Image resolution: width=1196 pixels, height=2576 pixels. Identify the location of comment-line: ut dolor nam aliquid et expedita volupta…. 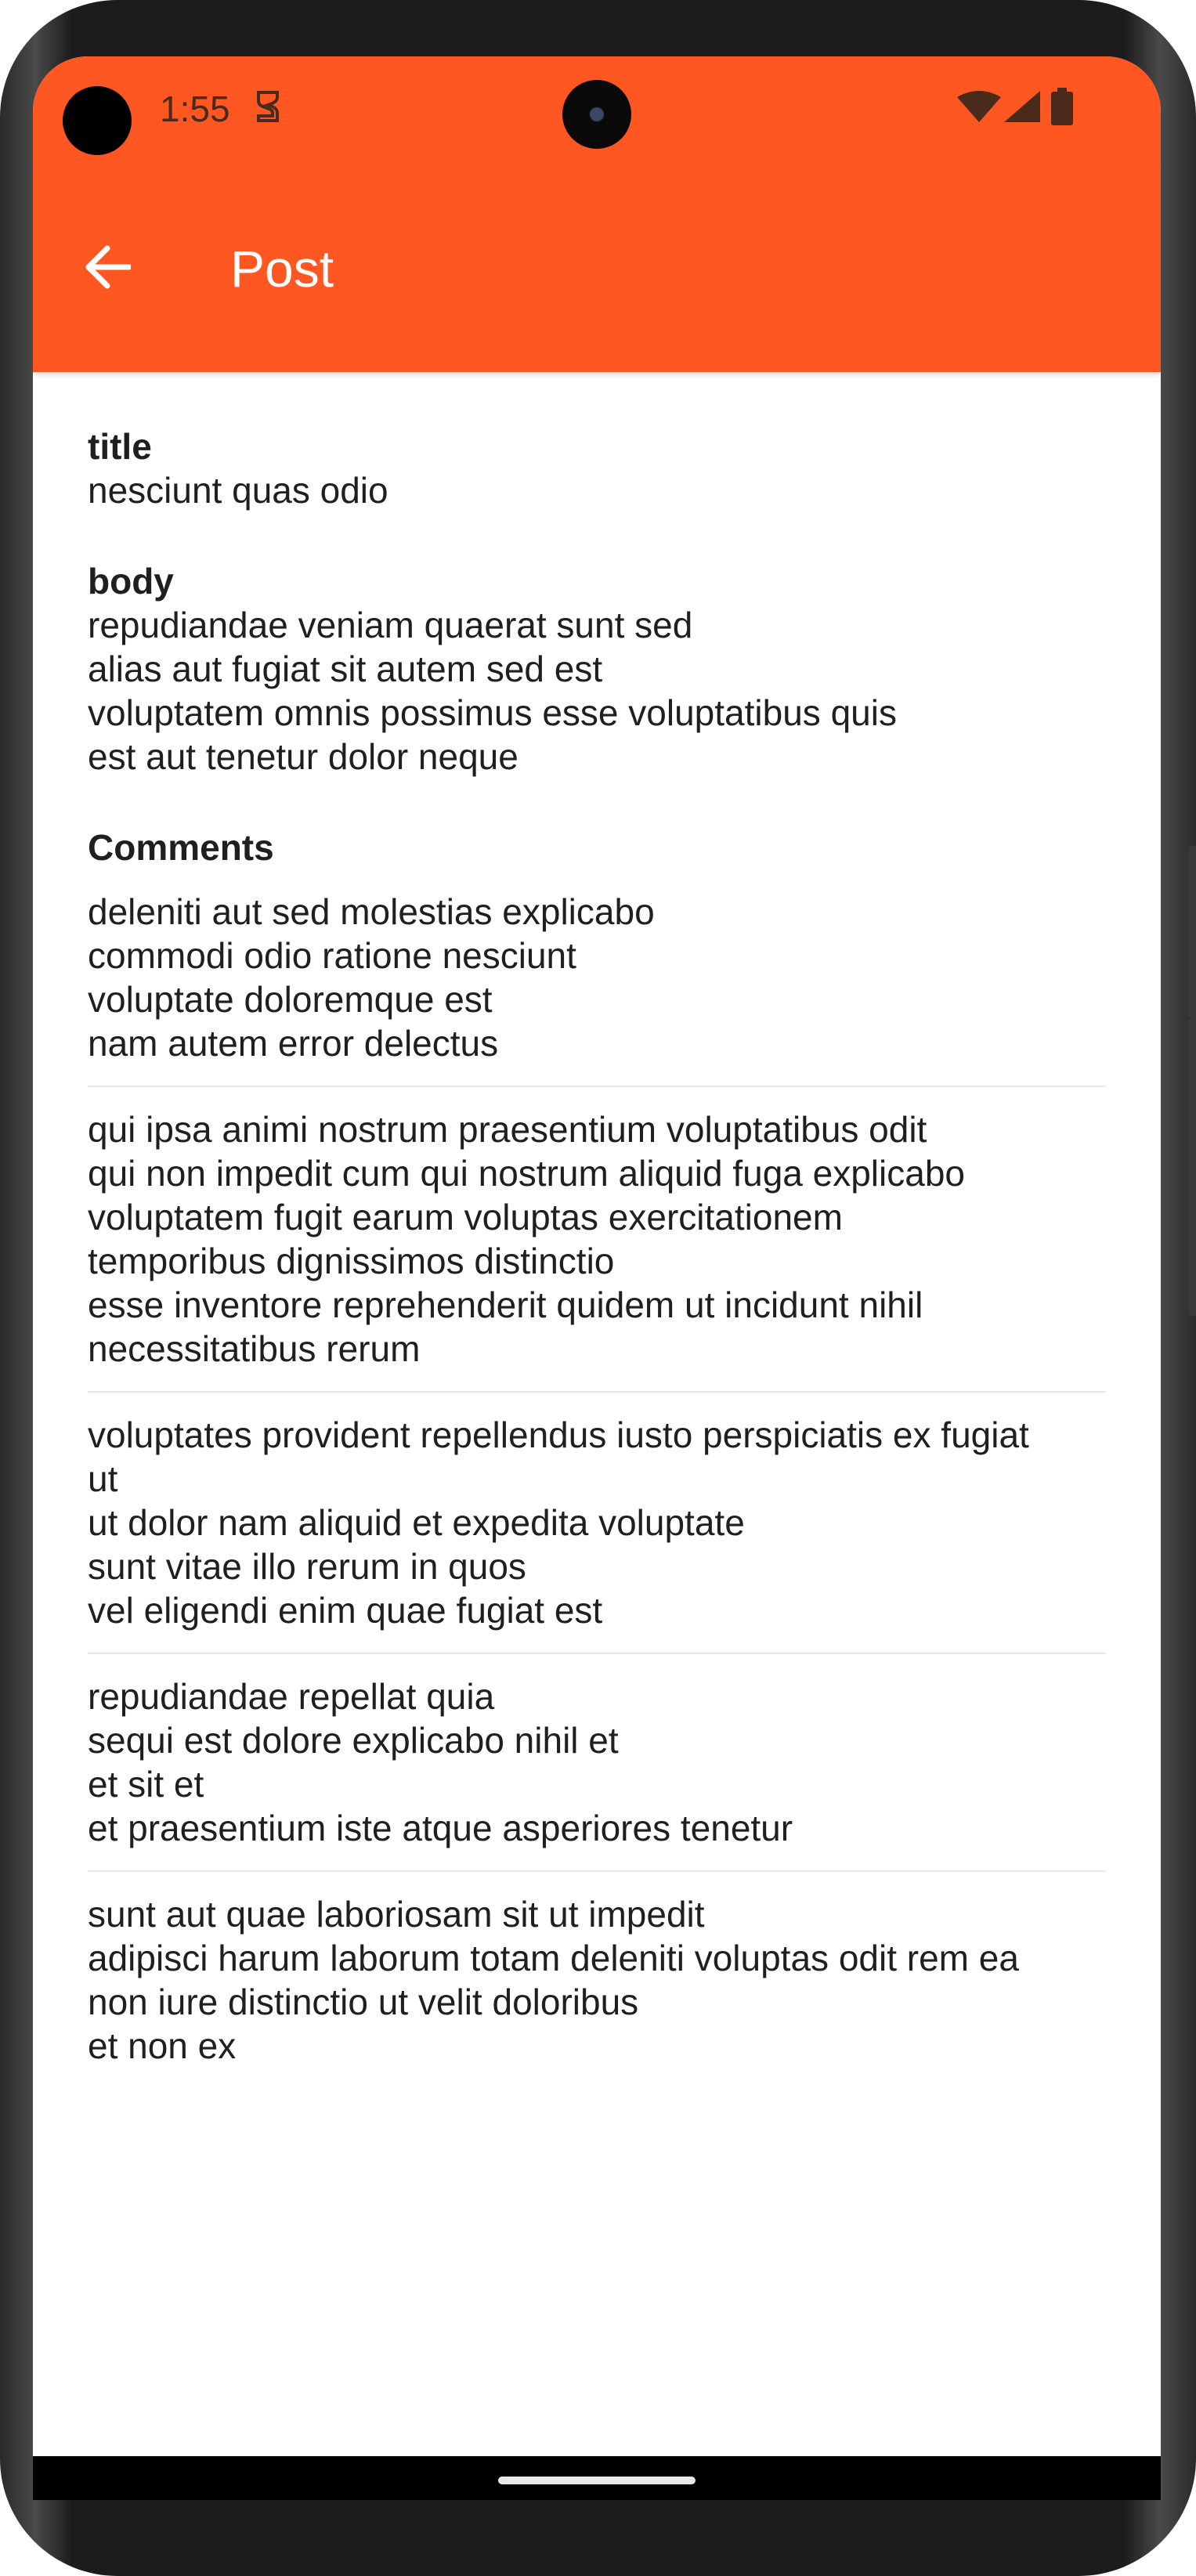
(416, 1522).